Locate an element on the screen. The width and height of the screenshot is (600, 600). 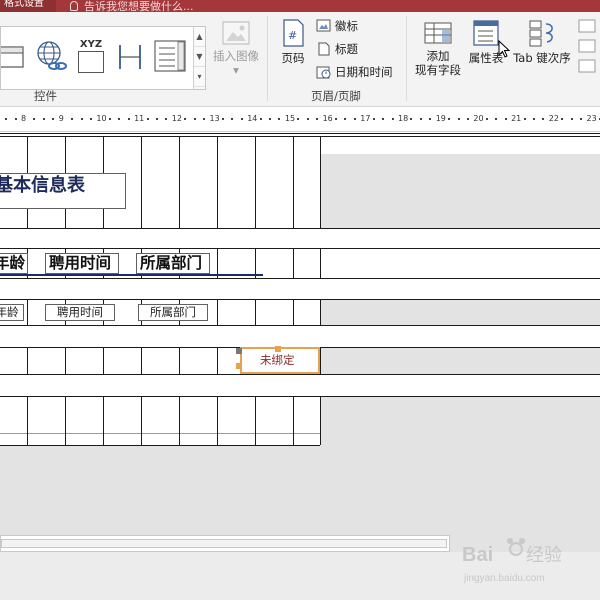
hyperlink-icon is located at coordinates (51, 56).